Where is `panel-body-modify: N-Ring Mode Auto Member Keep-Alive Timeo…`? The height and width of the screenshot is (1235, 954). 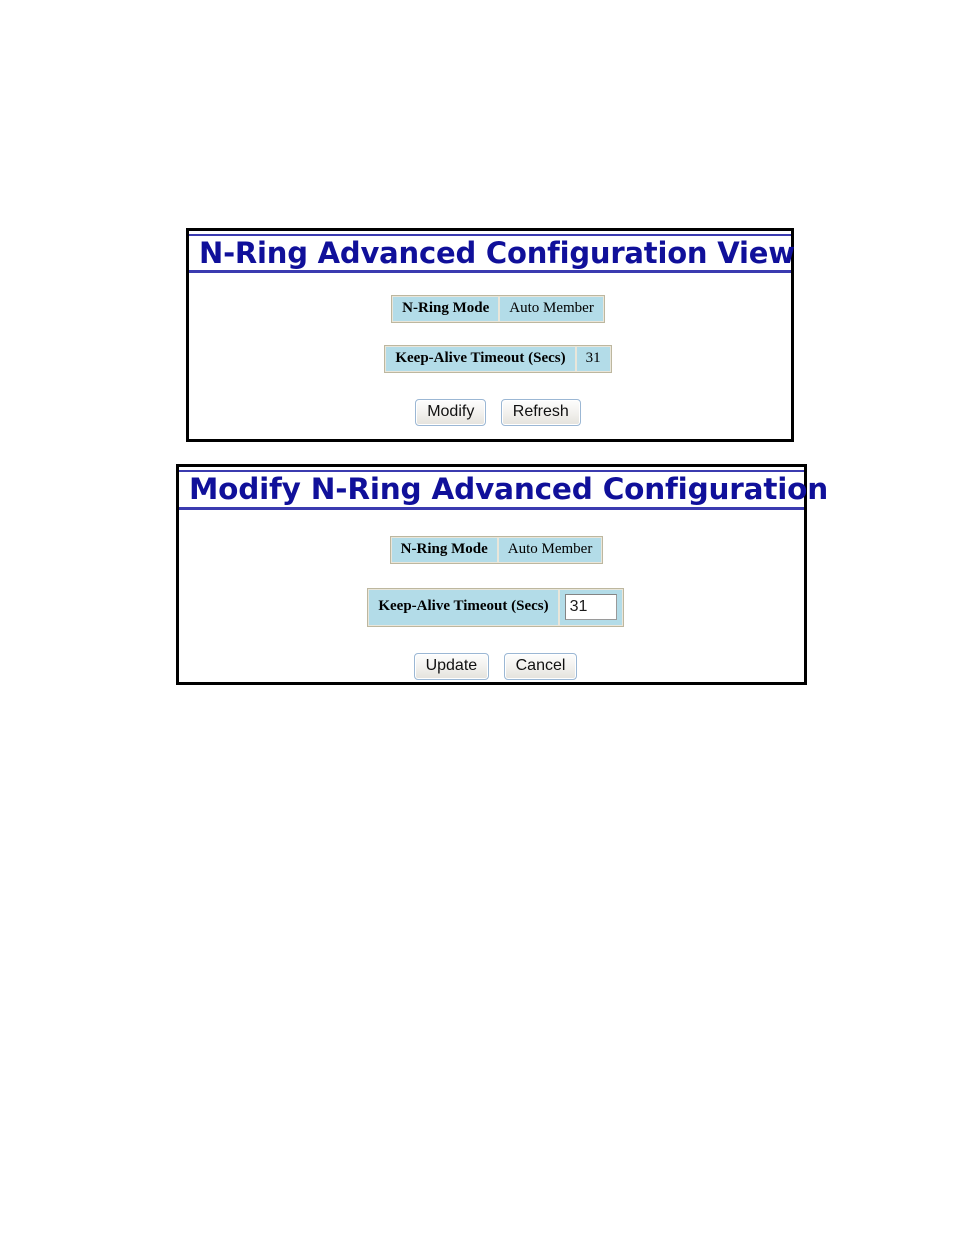
panel-body-modify: N-Ring Mode Auto Member Keep-Alive Timeo… is located at coordinates (491, 595).